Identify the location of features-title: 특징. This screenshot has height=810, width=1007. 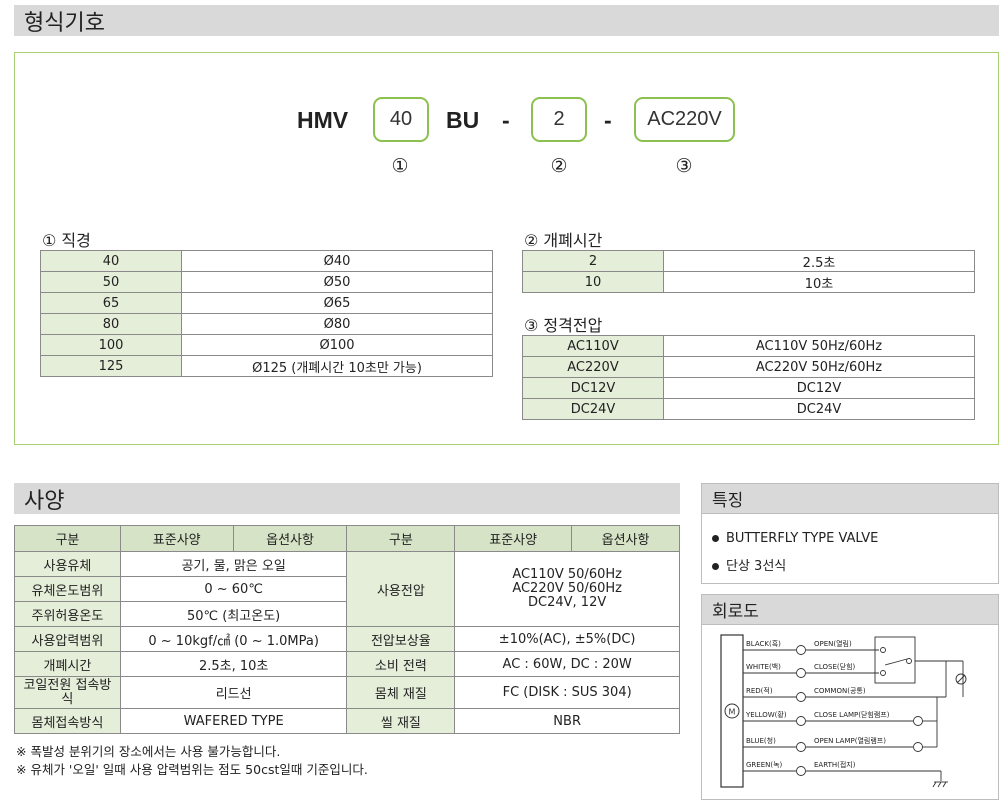
(850, 498).